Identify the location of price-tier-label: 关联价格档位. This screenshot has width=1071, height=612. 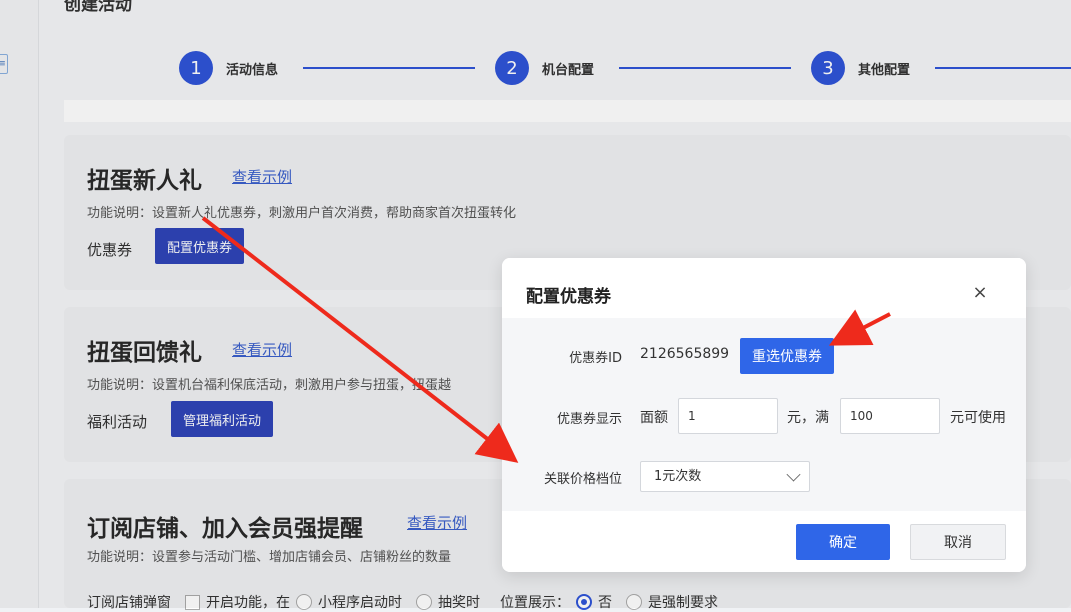
(582, 479).